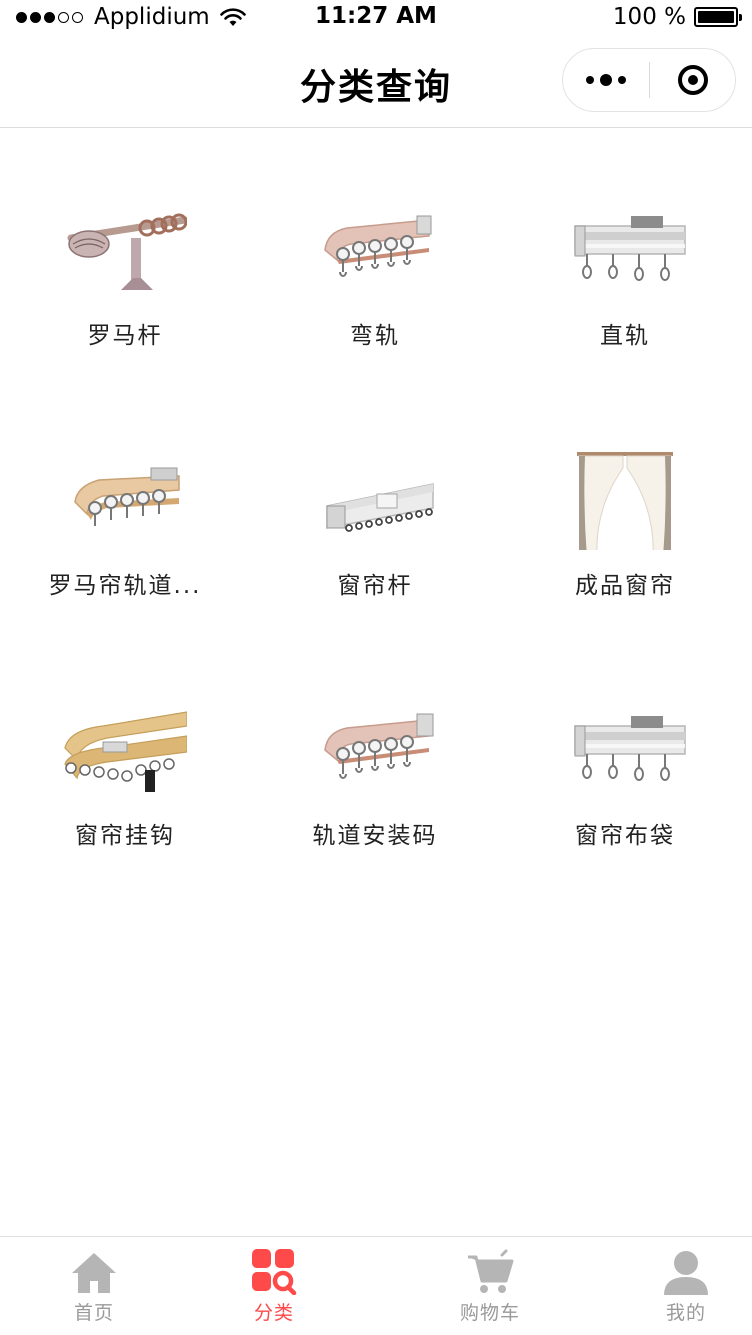 This screenshot has width=752, height=1335. I want to click on category-label: 罗马杆, so click(125, 336).